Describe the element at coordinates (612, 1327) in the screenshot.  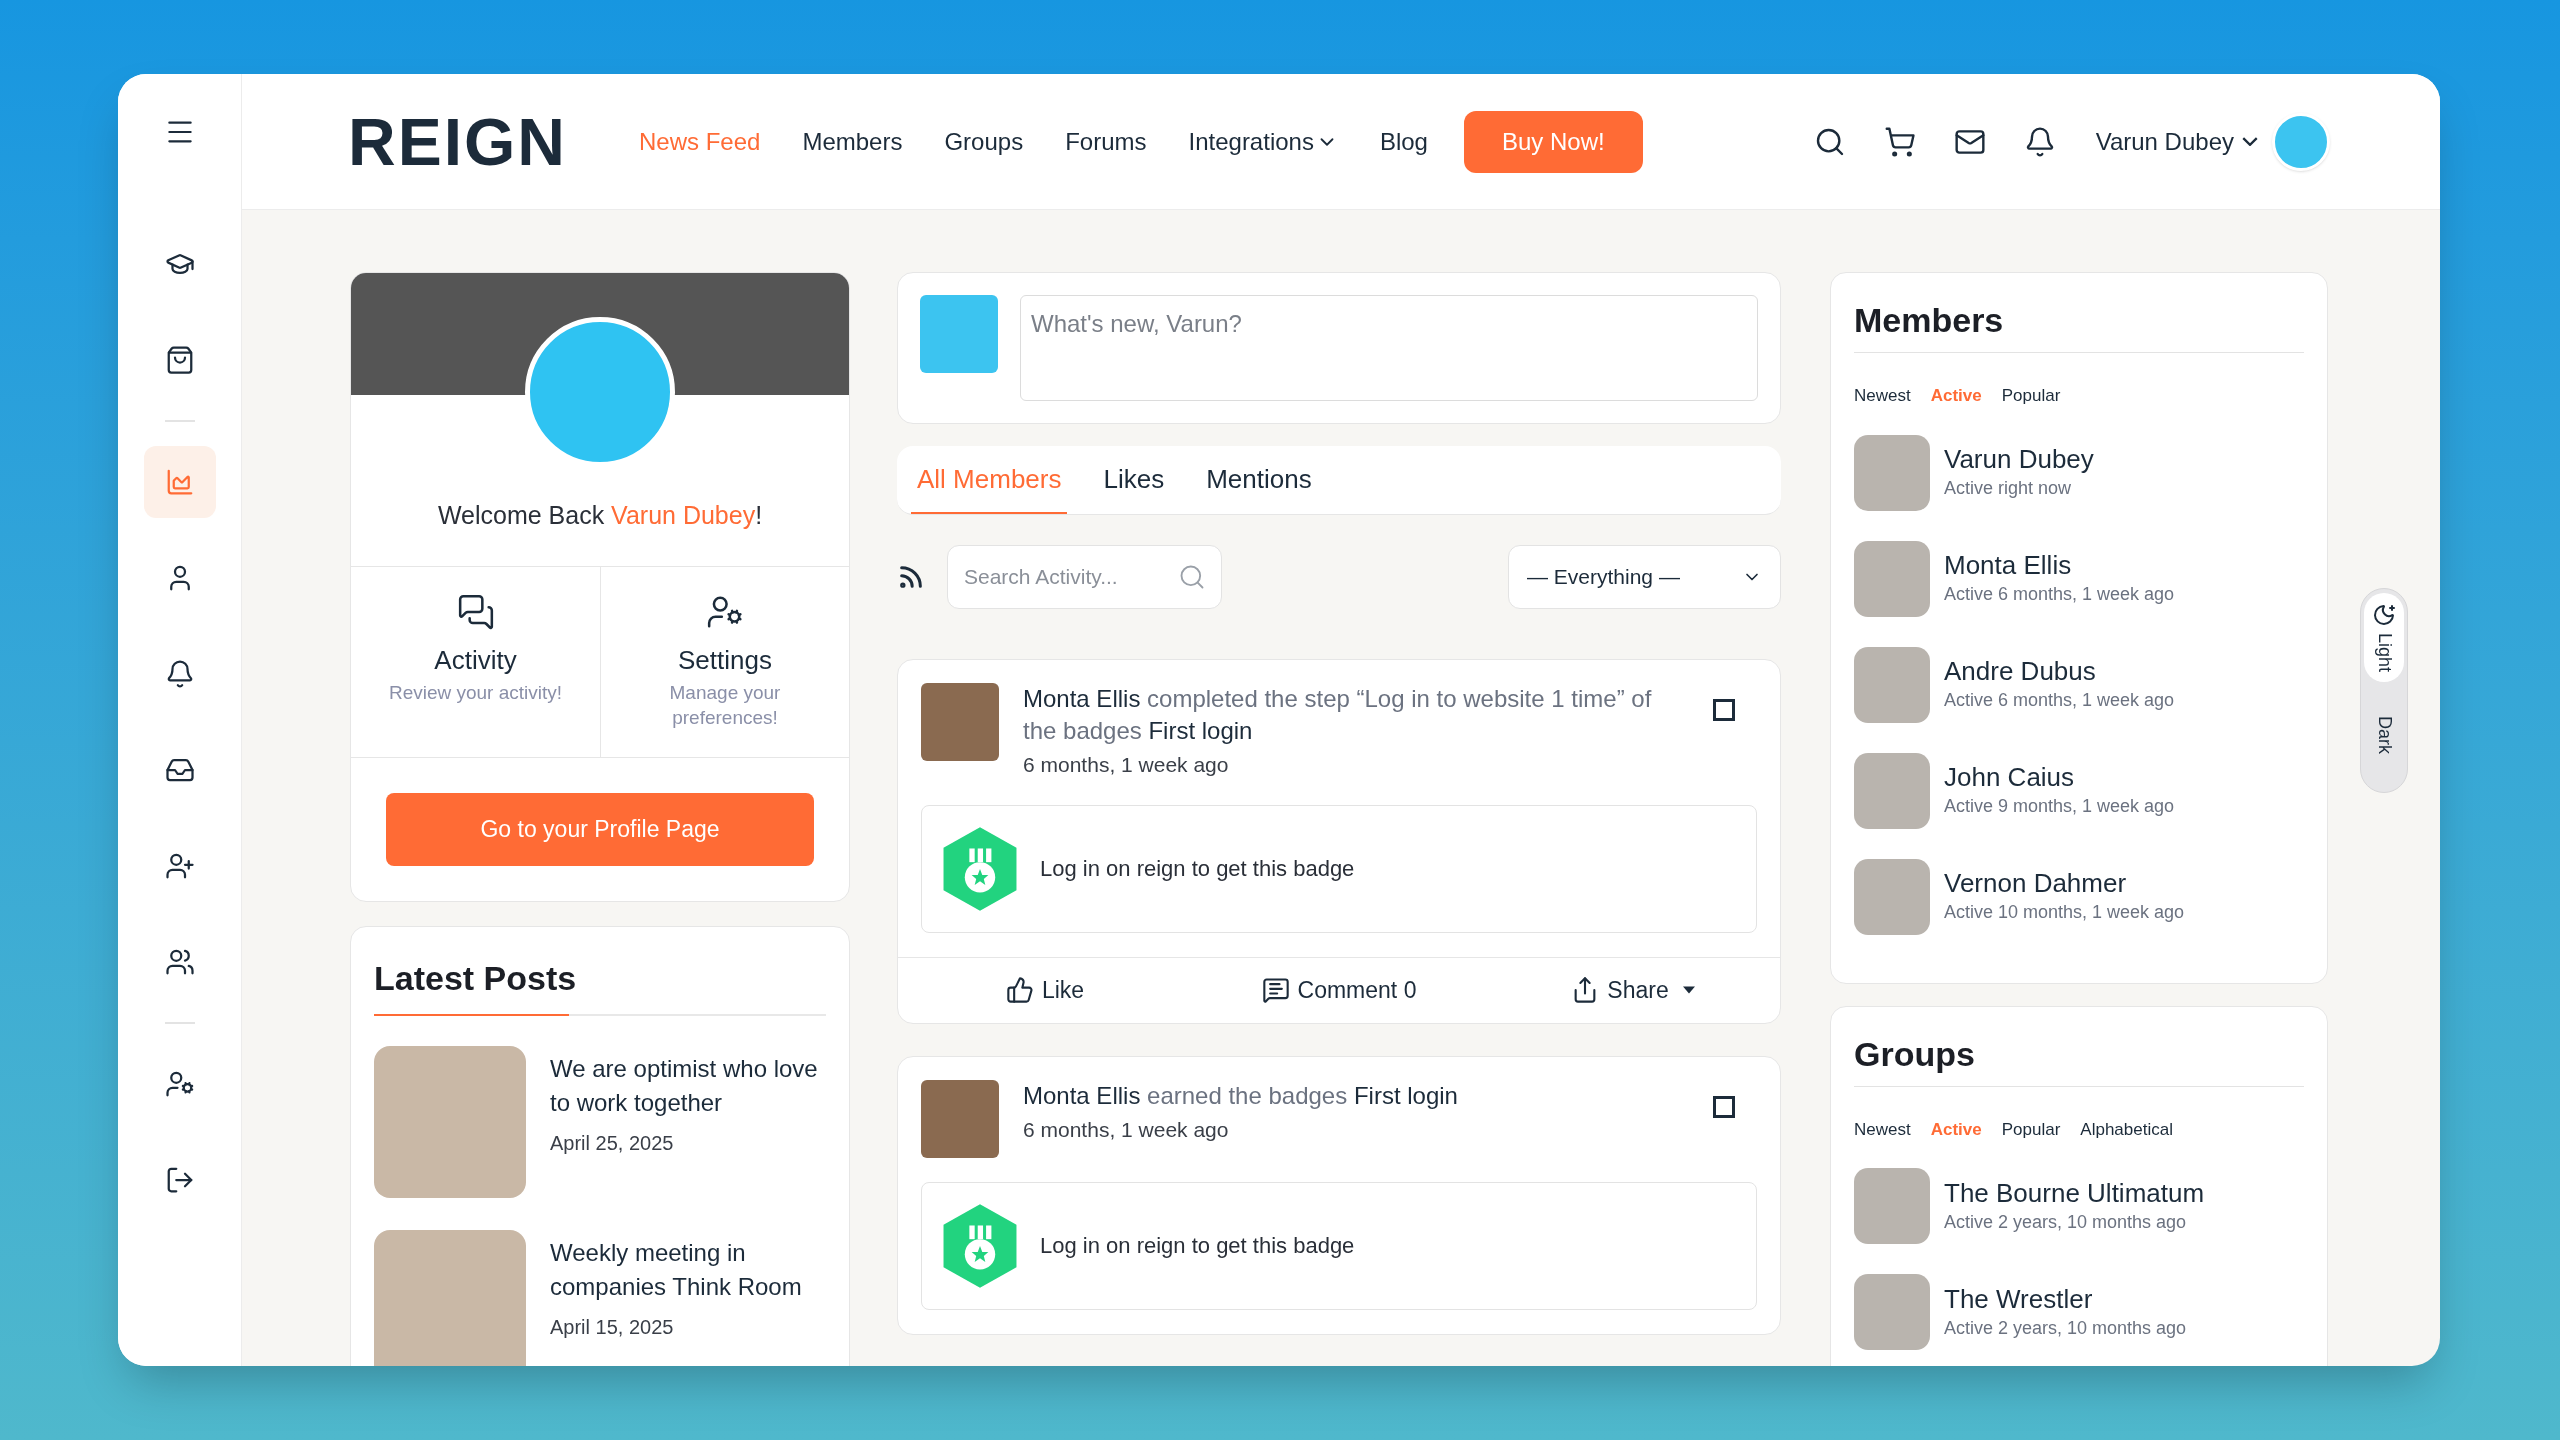
I see `post-date: April 15, 2025` at that location.